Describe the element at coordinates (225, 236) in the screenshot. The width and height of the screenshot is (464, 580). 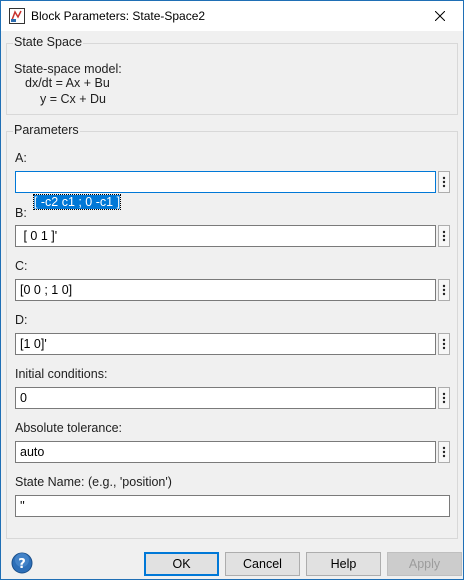
I see `param-b-input: [ 0 1 ]'` at that location.